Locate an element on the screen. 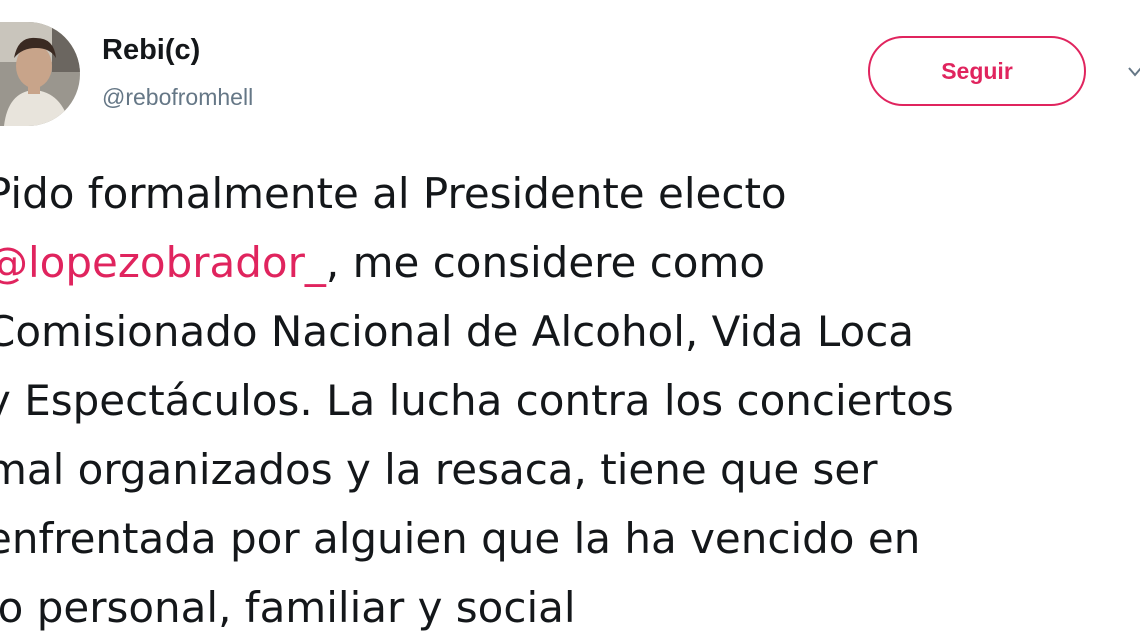  avatar is located at coordinates (40, 74).